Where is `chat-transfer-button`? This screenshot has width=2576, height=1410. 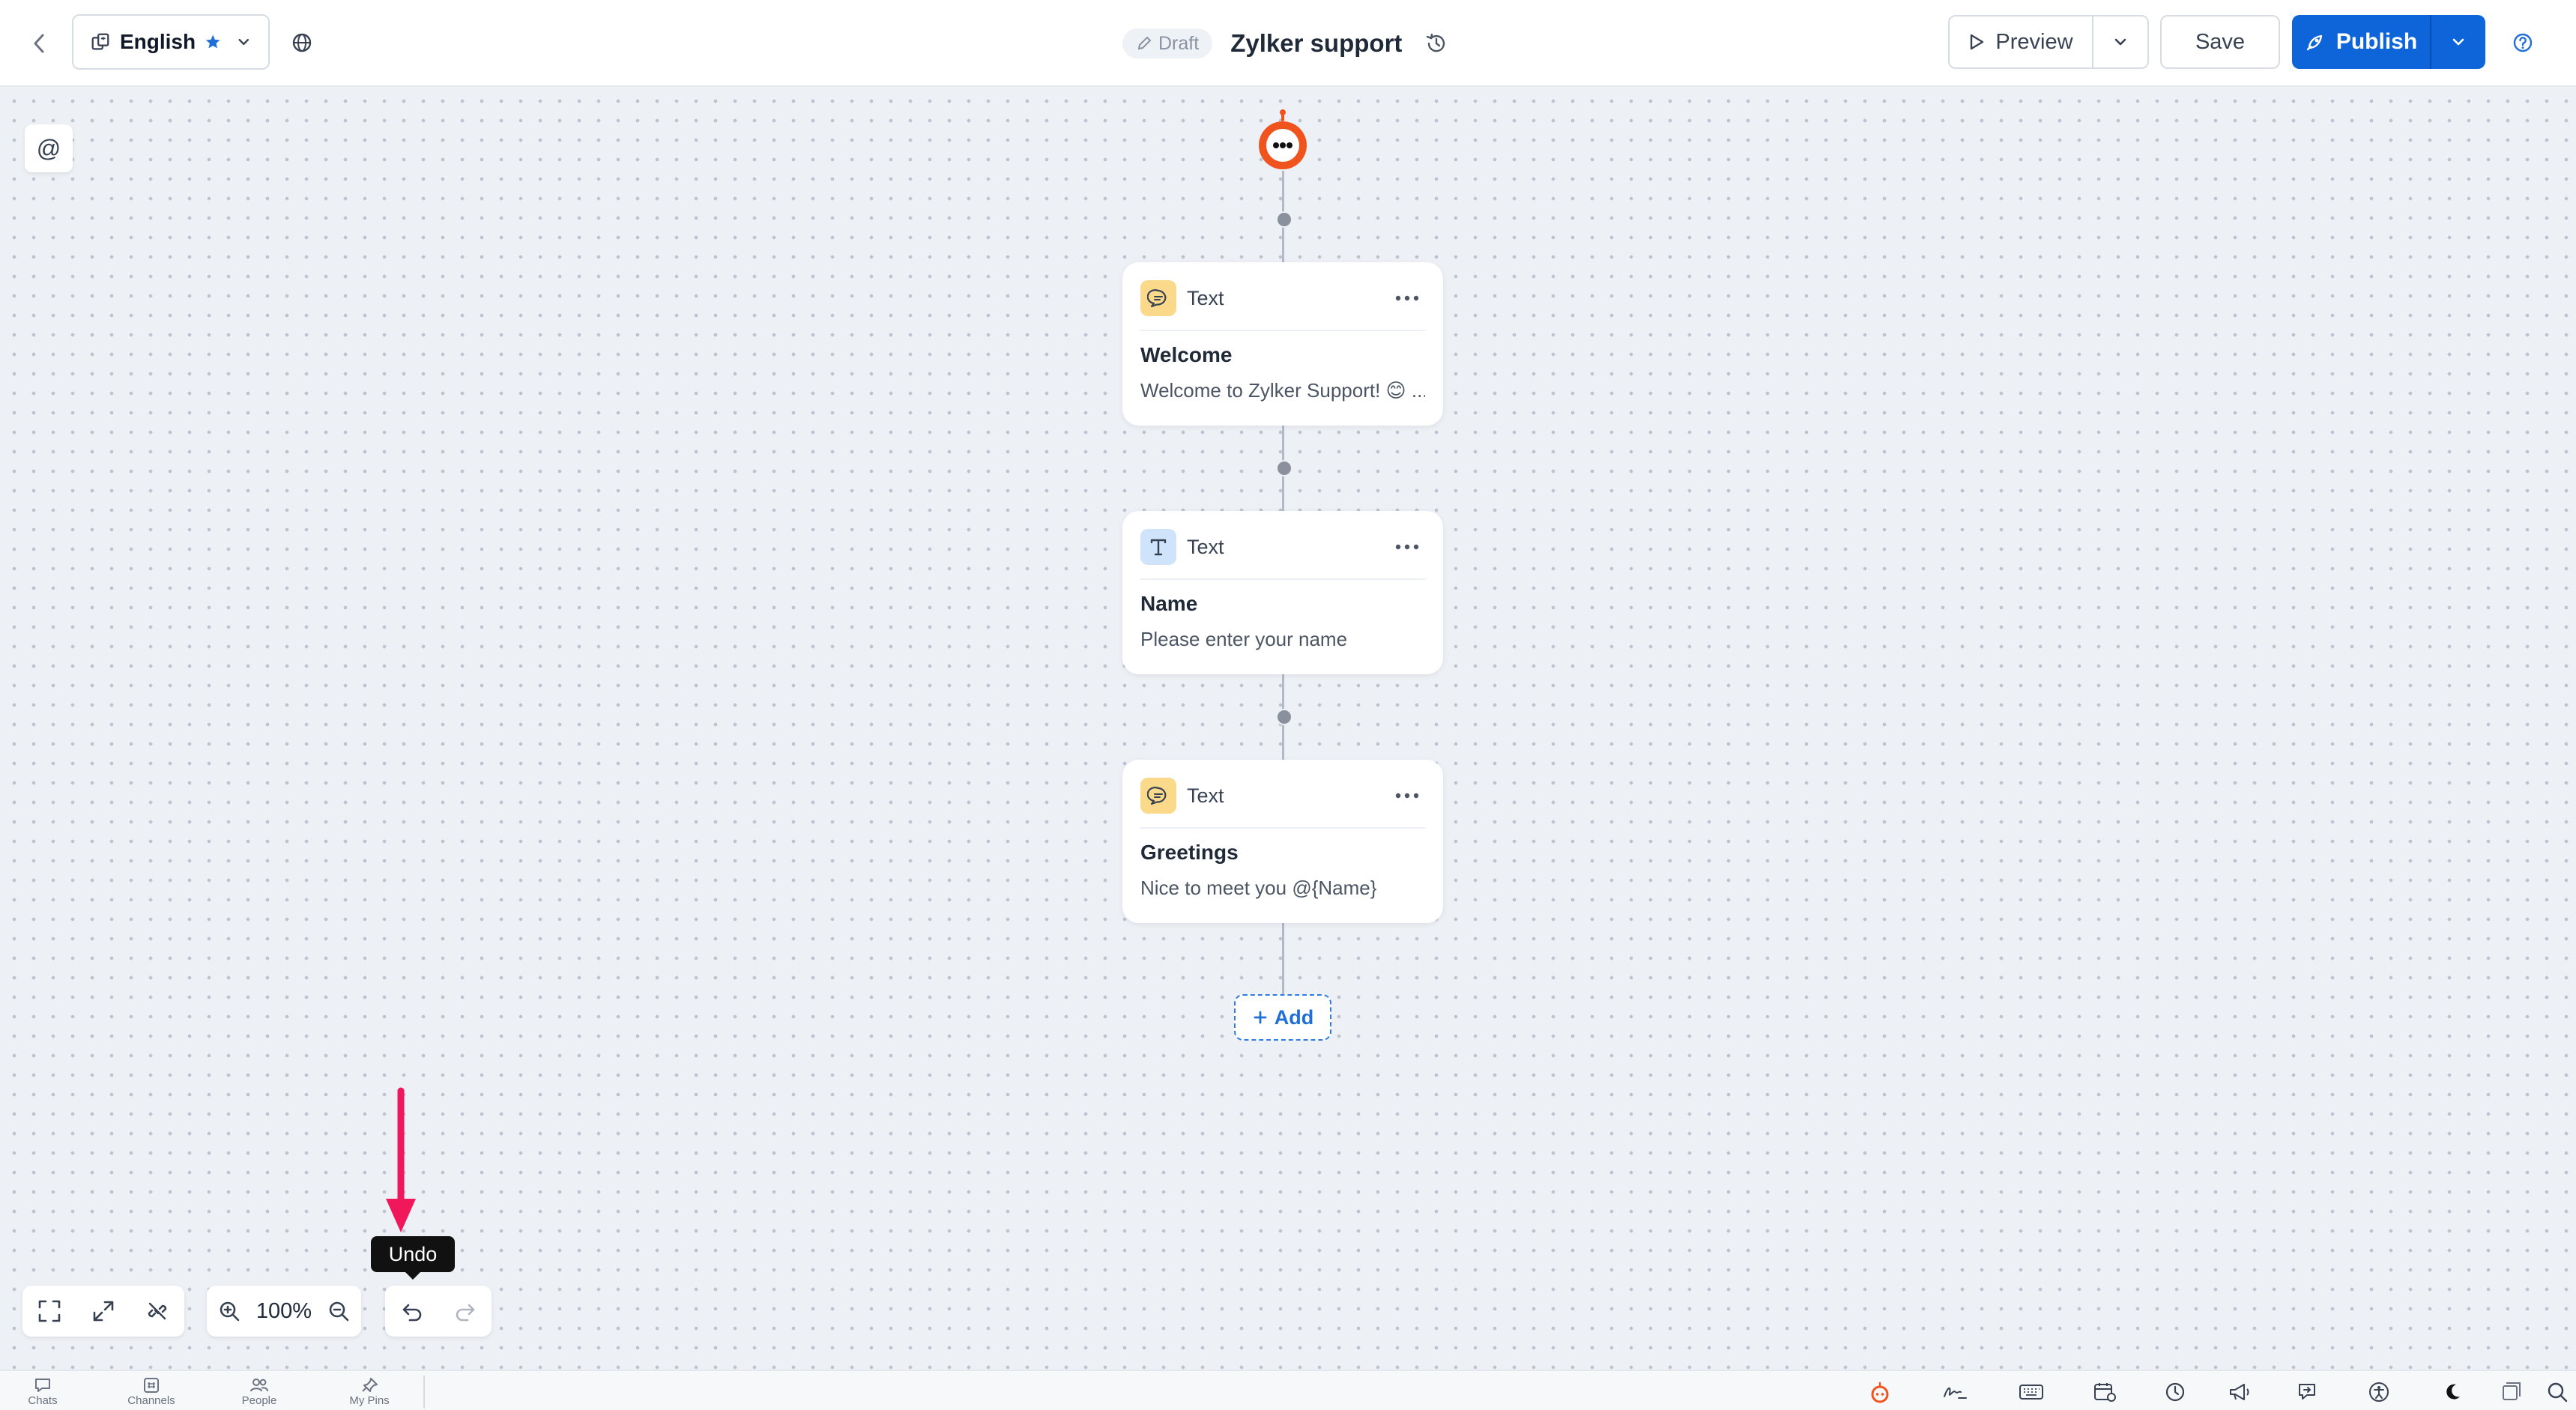
chat-transfer-button is located at coordinates (2307, 1392).